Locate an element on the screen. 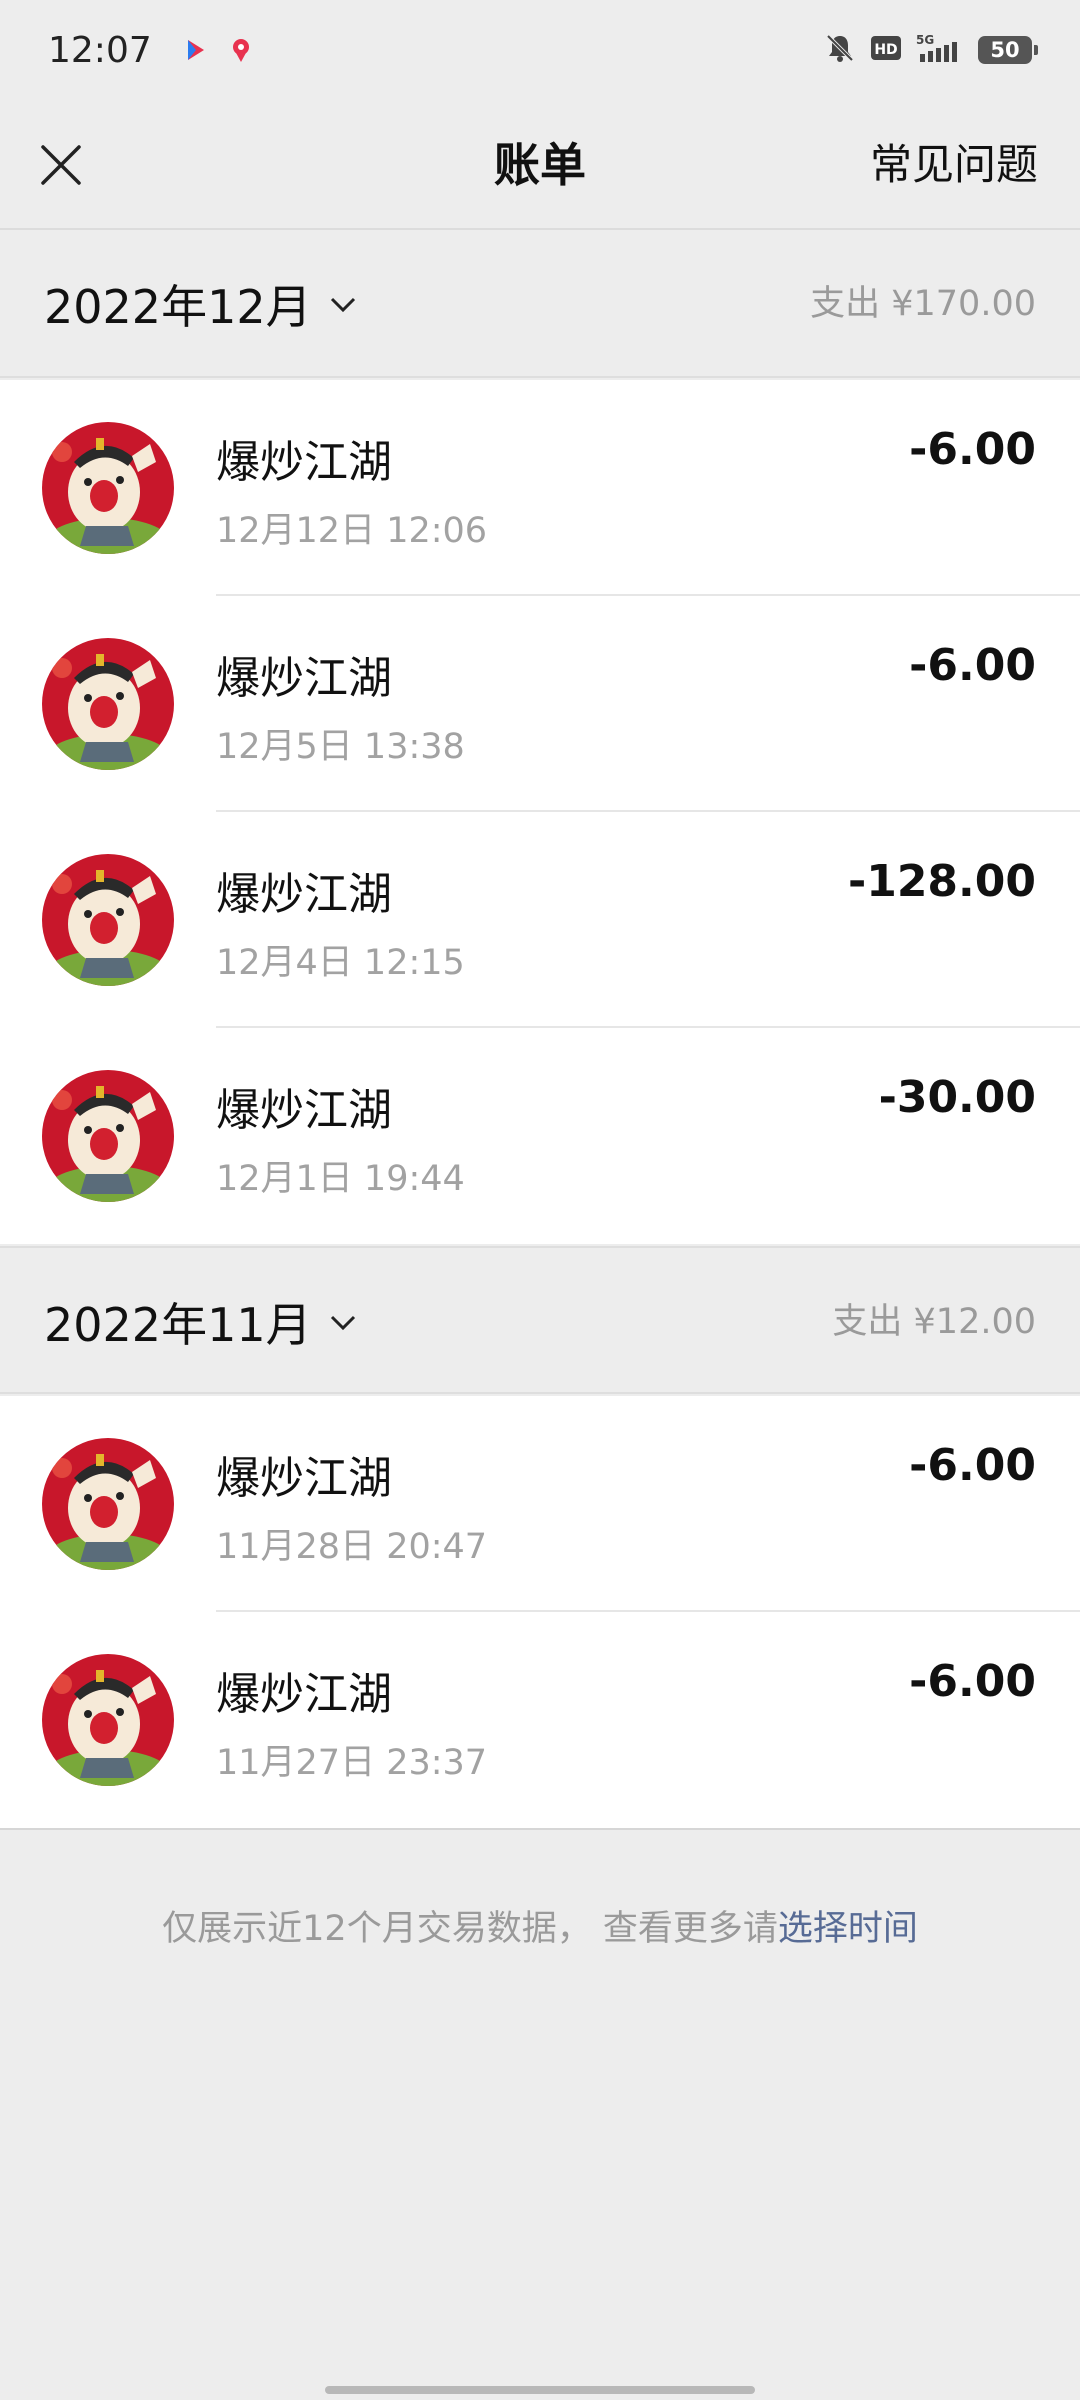 The image size is (1080, 2400). month-header-december: 2022年12月 支出 ¥170.00 is located at coordinates (540, 304).